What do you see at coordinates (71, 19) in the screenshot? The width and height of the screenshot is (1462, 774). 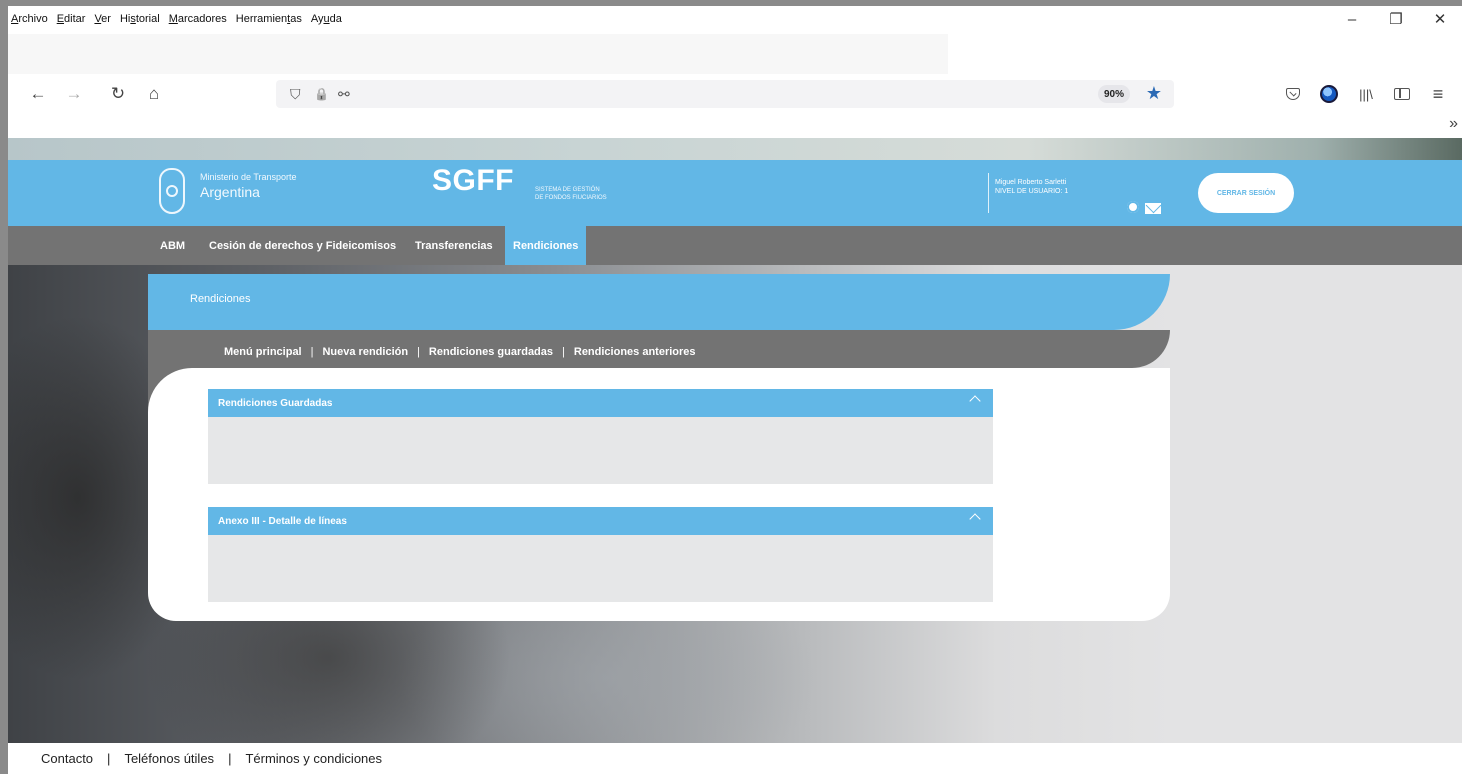 I see `menu-editar: Editar` at bounding box center [71, 19].